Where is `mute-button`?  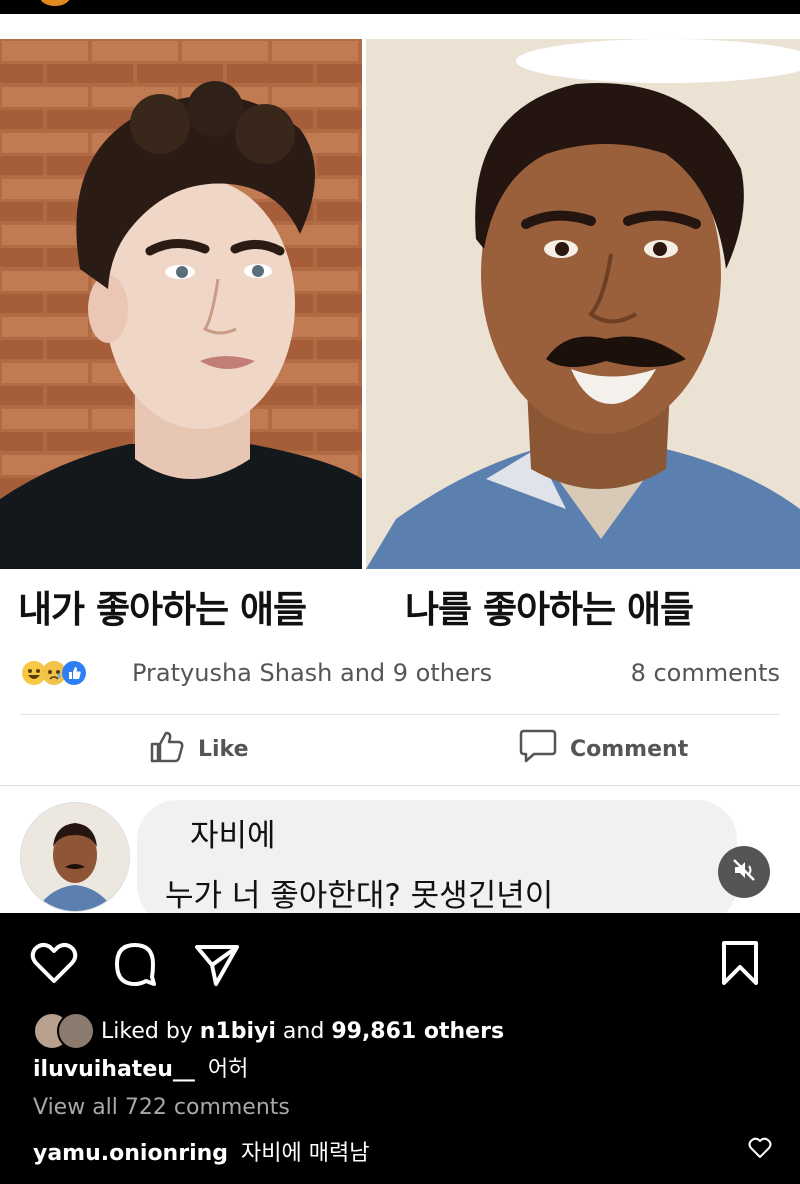 mute-button is located at coordinates (744, 872).